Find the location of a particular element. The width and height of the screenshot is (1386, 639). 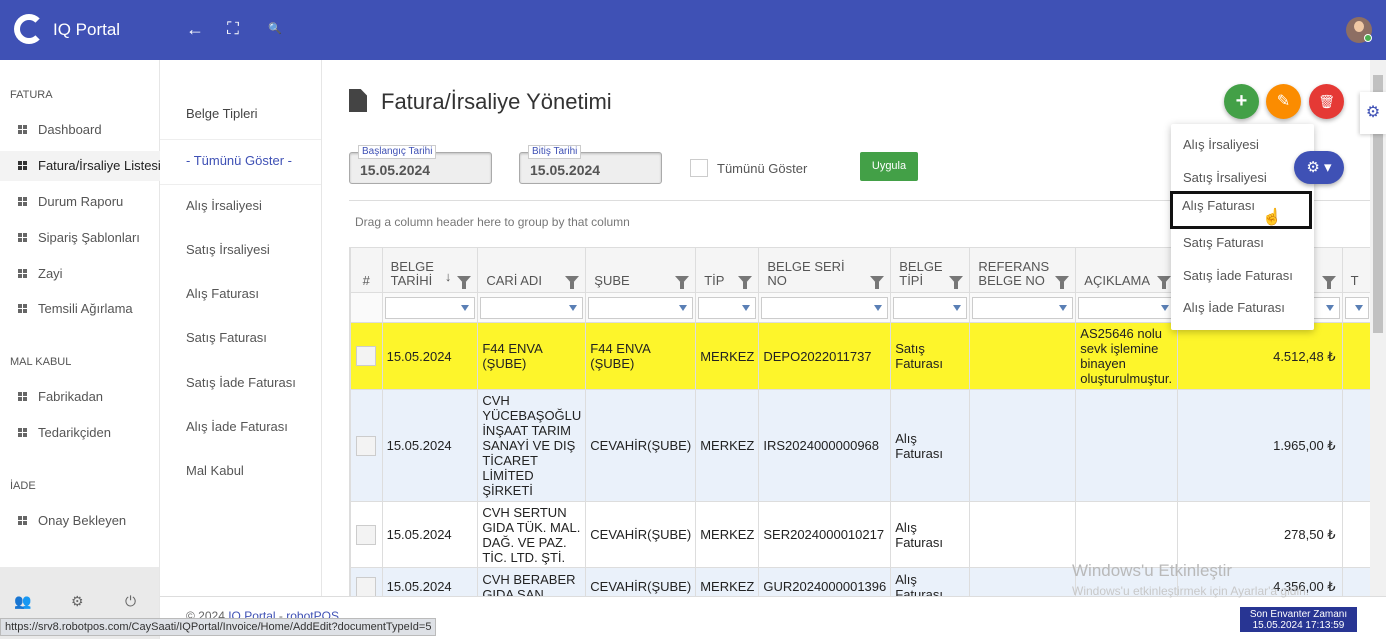

menu-item: Satış Faturası is located at coordinates (1242, 243).